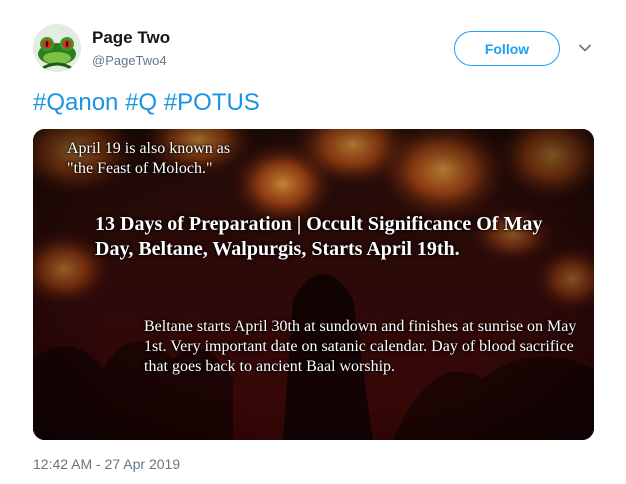 This screenshot has height=484, width=626. I want to click on tweet-timestamp: 12:42 AM - 27 Apr 2019, so click(106, 464).